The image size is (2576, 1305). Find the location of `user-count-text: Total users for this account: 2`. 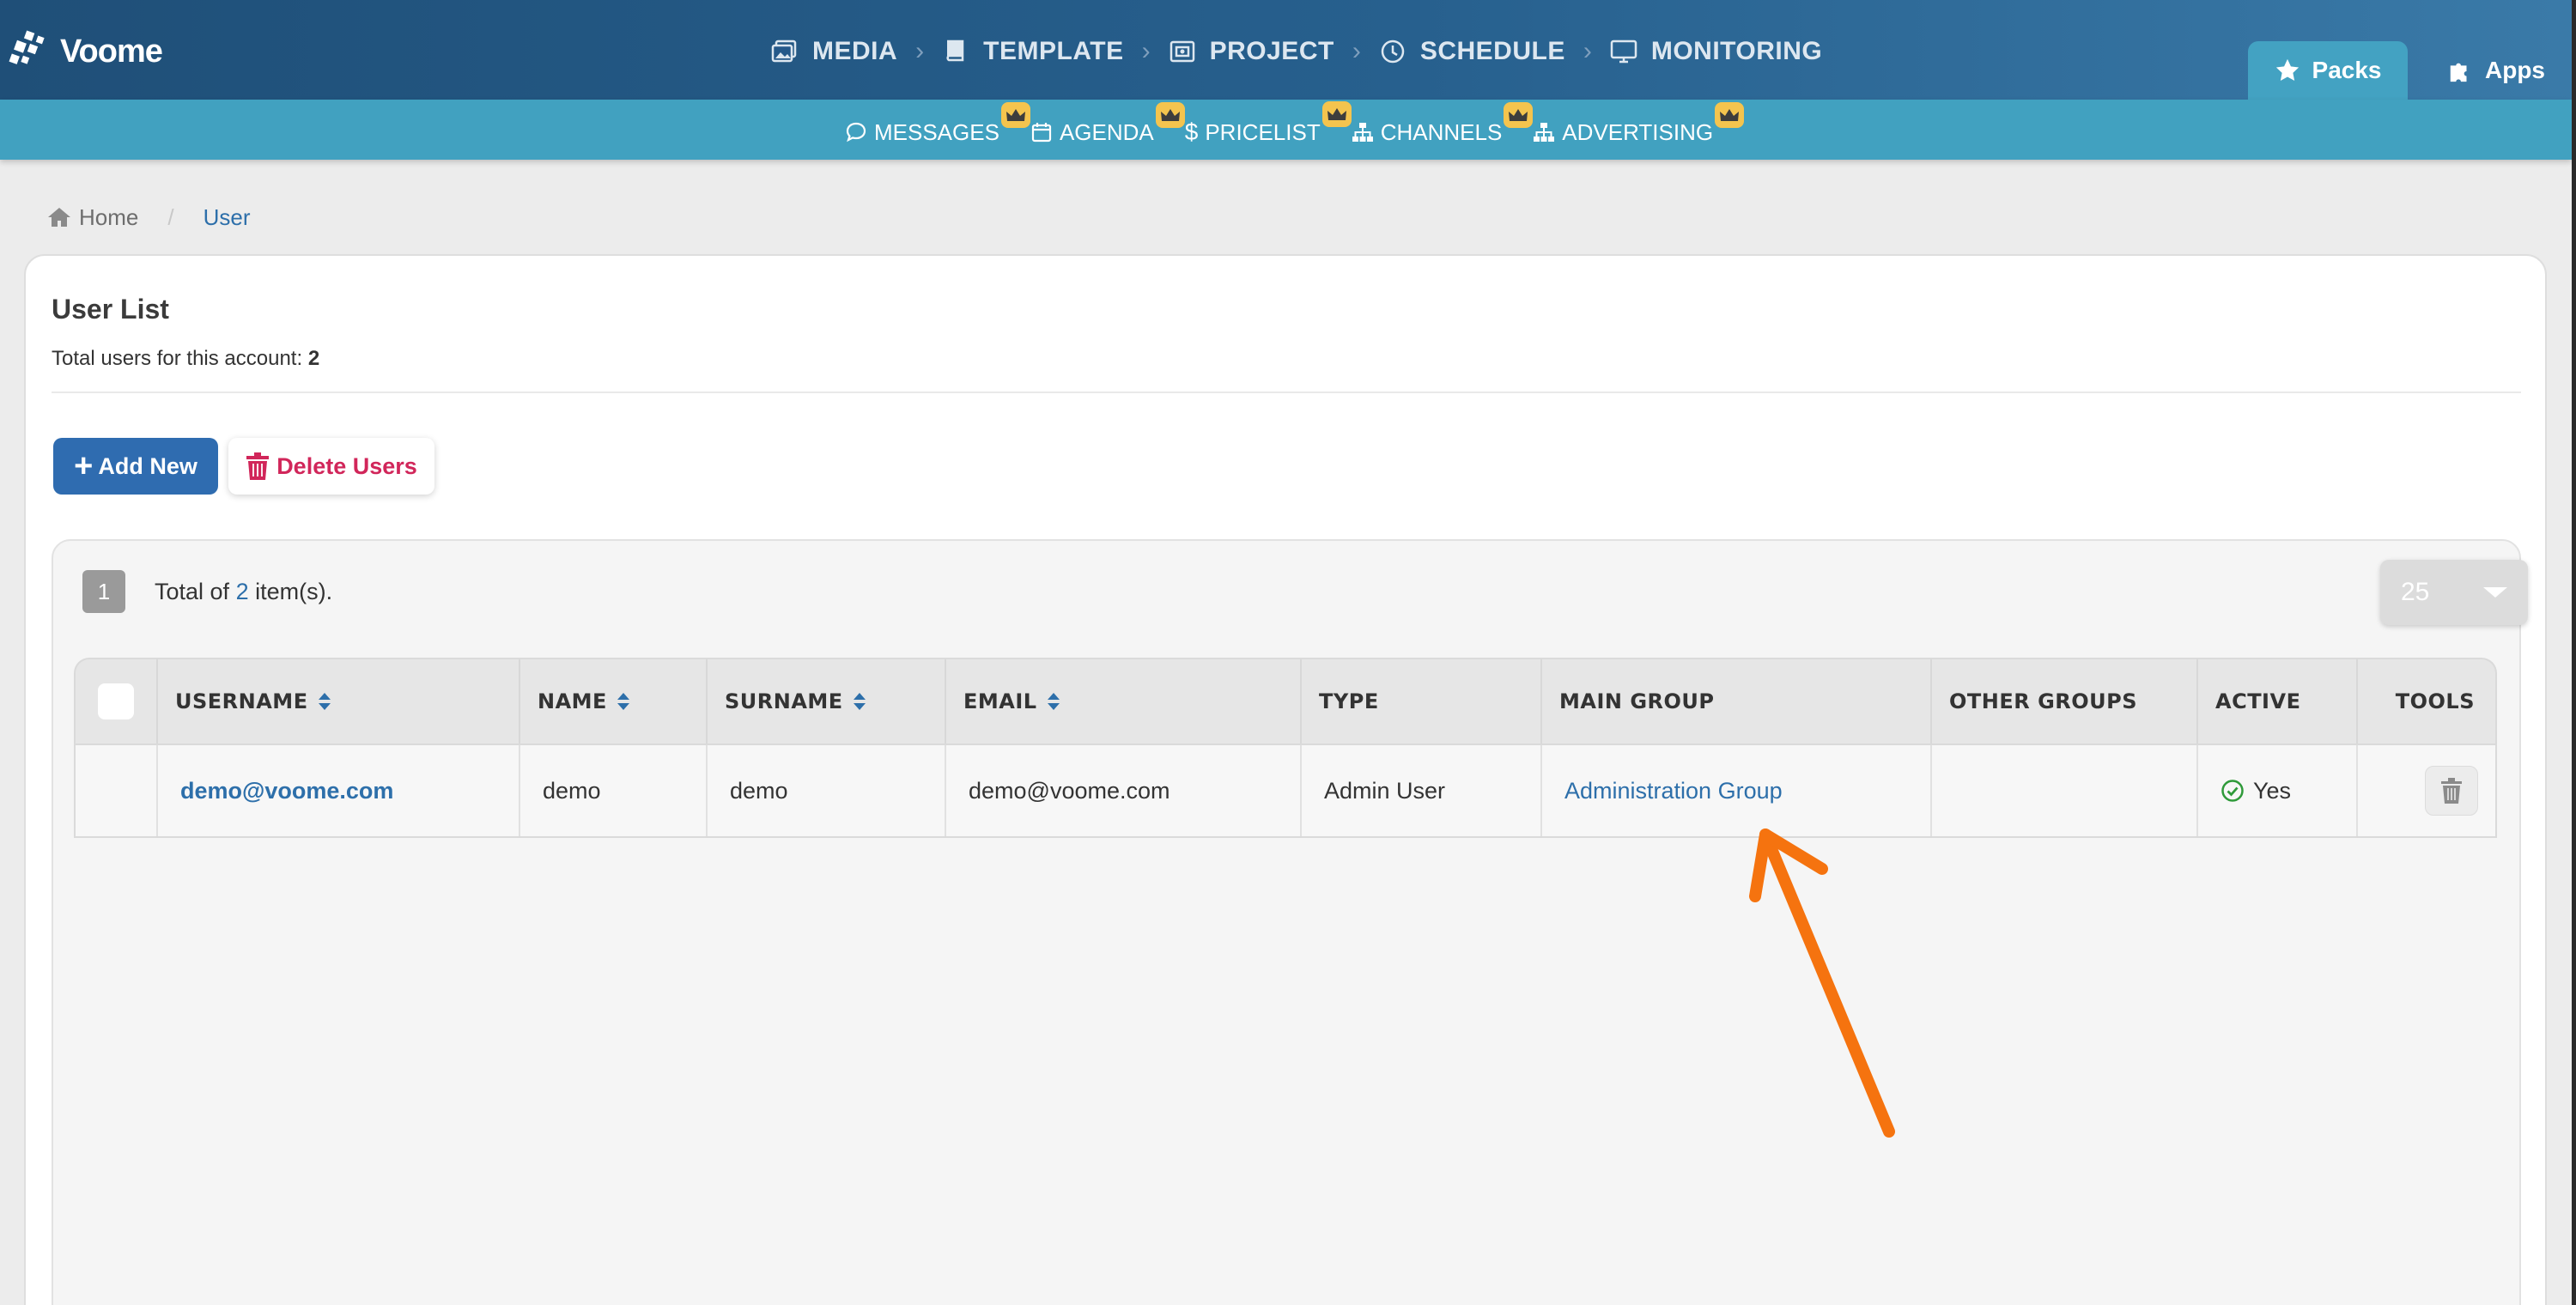

user-count-text: Total users for this account: 2 is located at coordinates (186, 358).